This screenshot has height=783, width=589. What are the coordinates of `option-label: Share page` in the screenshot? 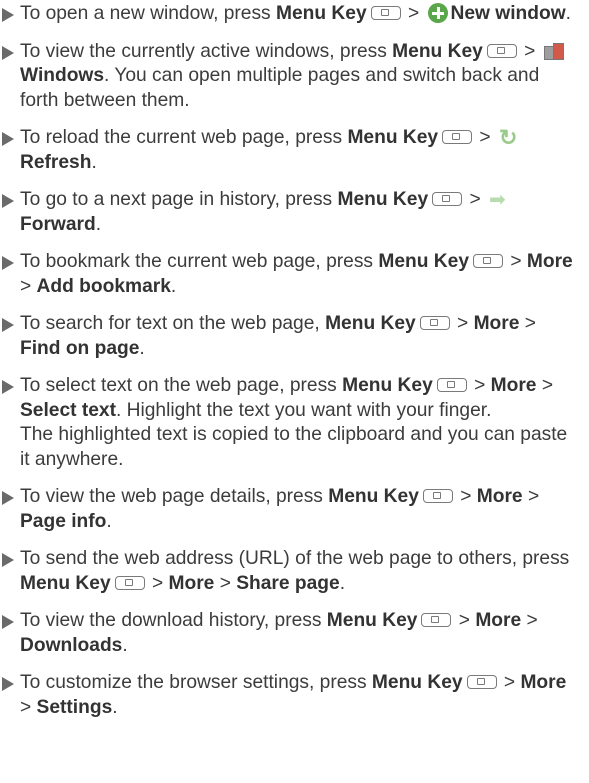 It's located at (288, 583).